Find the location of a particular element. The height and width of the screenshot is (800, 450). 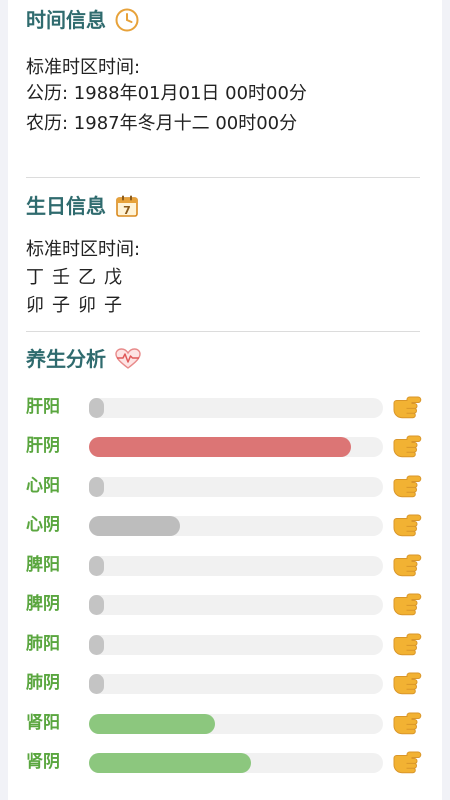

birthday-standard-label: 标准时区时间: is located at coordinates (83, 249).